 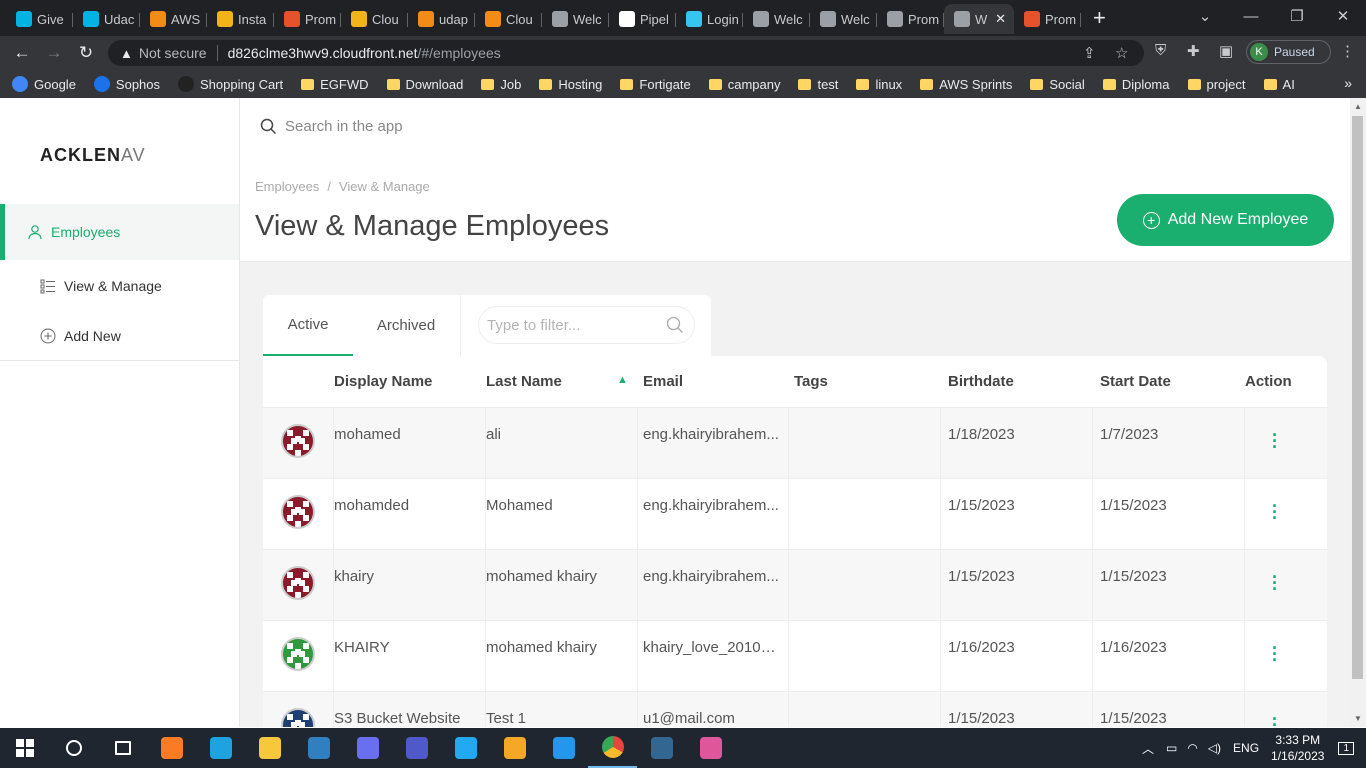 I want to click on browser-tab: AWS, so click(x=173, y=19).